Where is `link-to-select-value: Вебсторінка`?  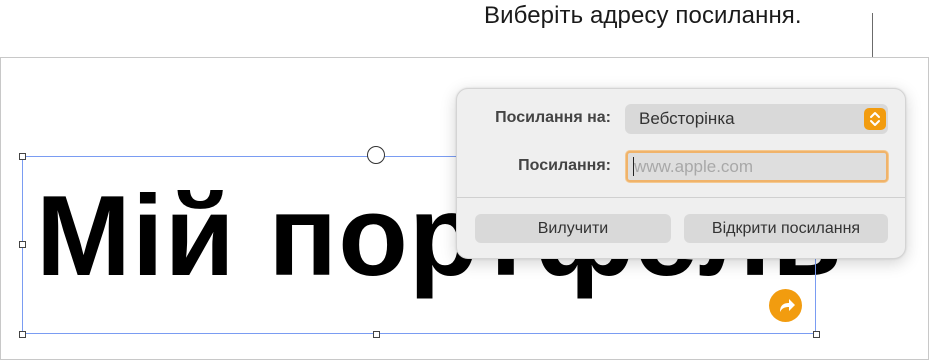
link-to-select-value: Вебсторінка is located at coordinates (687, 118).